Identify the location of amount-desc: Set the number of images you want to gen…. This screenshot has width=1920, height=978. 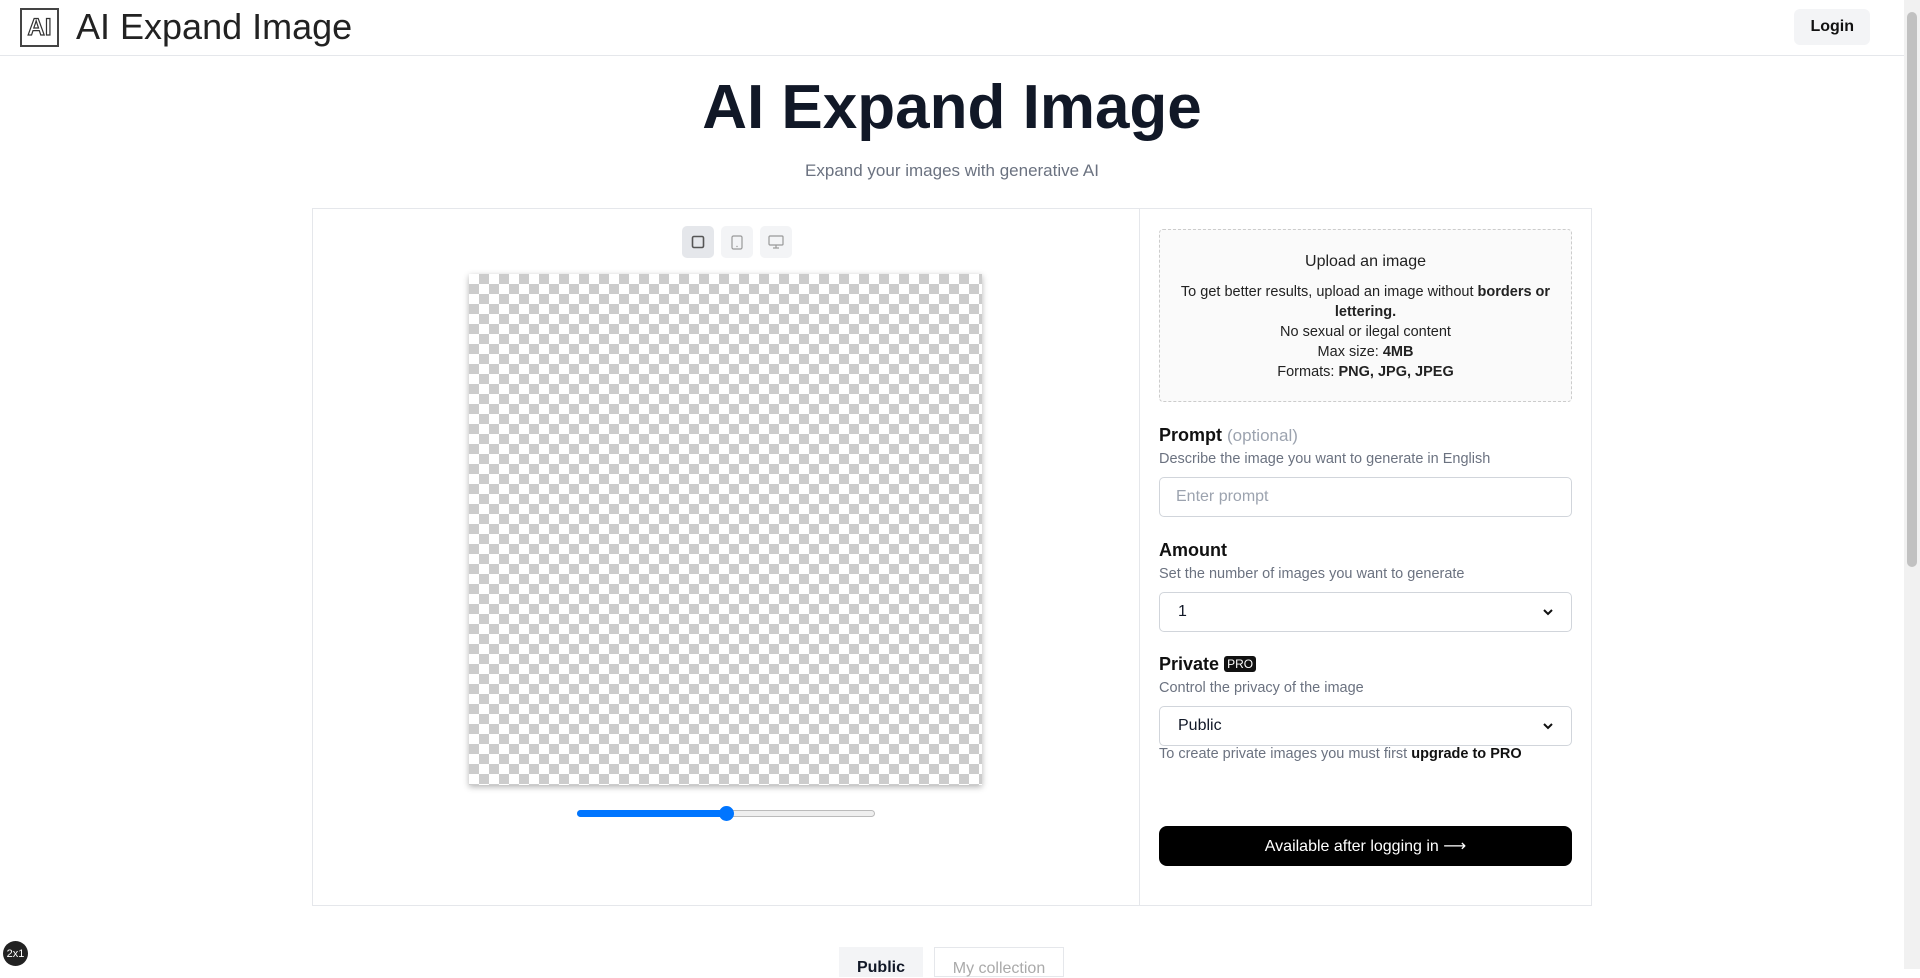
(1312, 574).